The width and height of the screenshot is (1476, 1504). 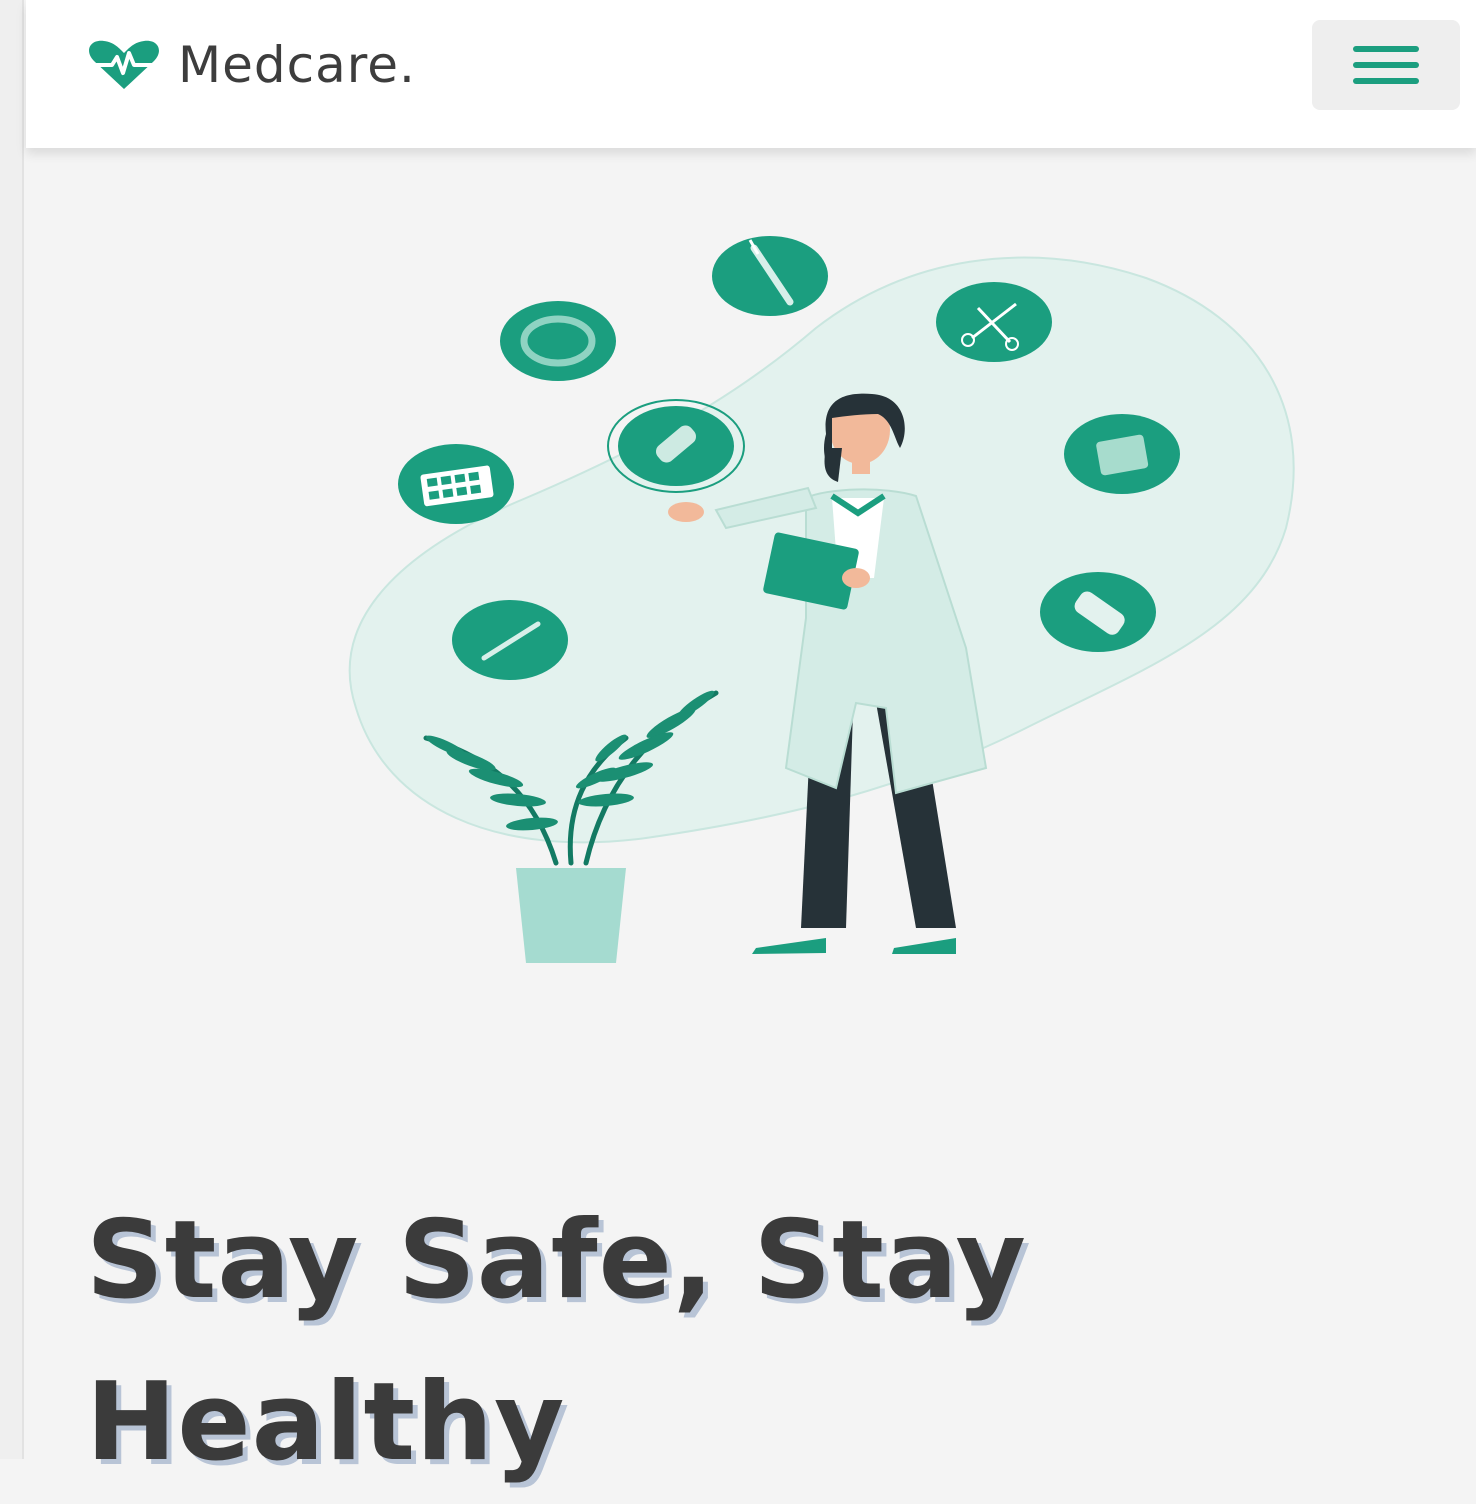 What do you see at coordinates (751, 74) in the screenshot?
I see `navbar: Medcare.` at bounding box center [751, 74].